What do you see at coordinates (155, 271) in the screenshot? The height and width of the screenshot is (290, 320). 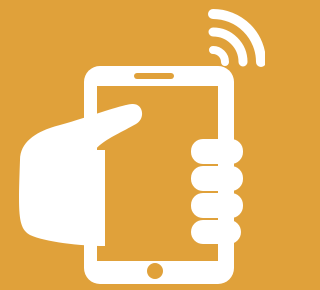 I see `home-button-icon` at bounding box center [155, 271].